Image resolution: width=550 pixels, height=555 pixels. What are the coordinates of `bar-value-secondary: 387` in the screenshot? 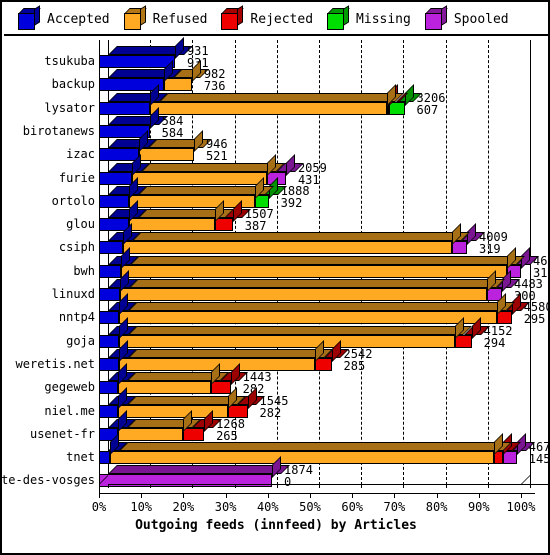 It's located at (255, 226).